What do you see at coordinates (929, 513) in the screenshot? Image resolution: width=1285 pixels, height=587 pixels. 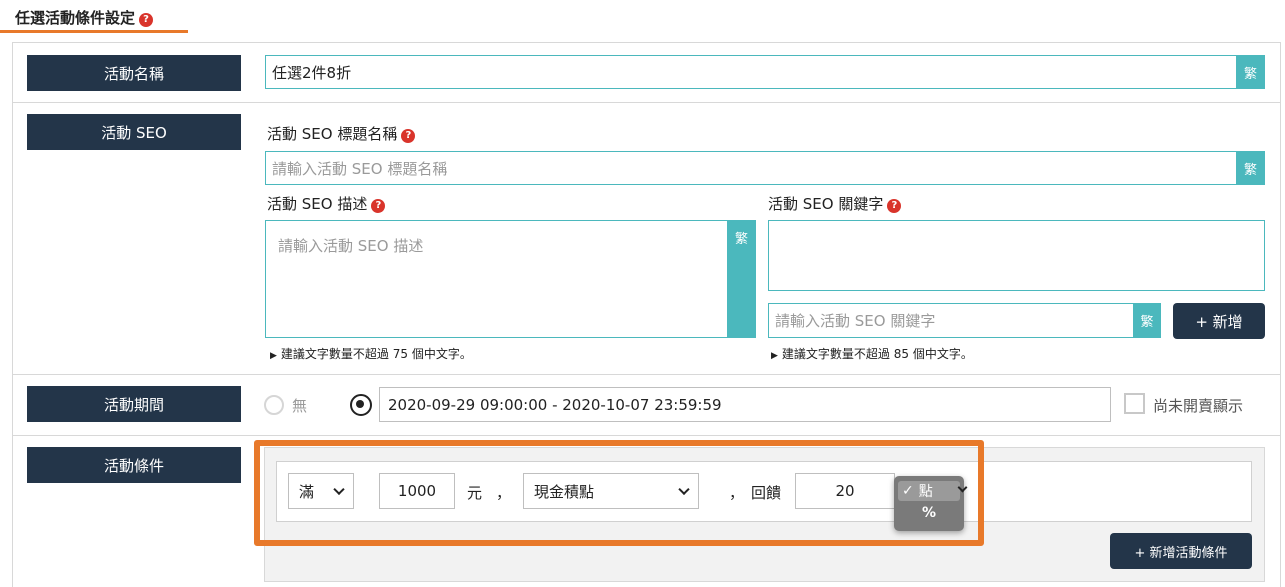 I see `unit-option-percent: %` at bounding box center [929, 513].